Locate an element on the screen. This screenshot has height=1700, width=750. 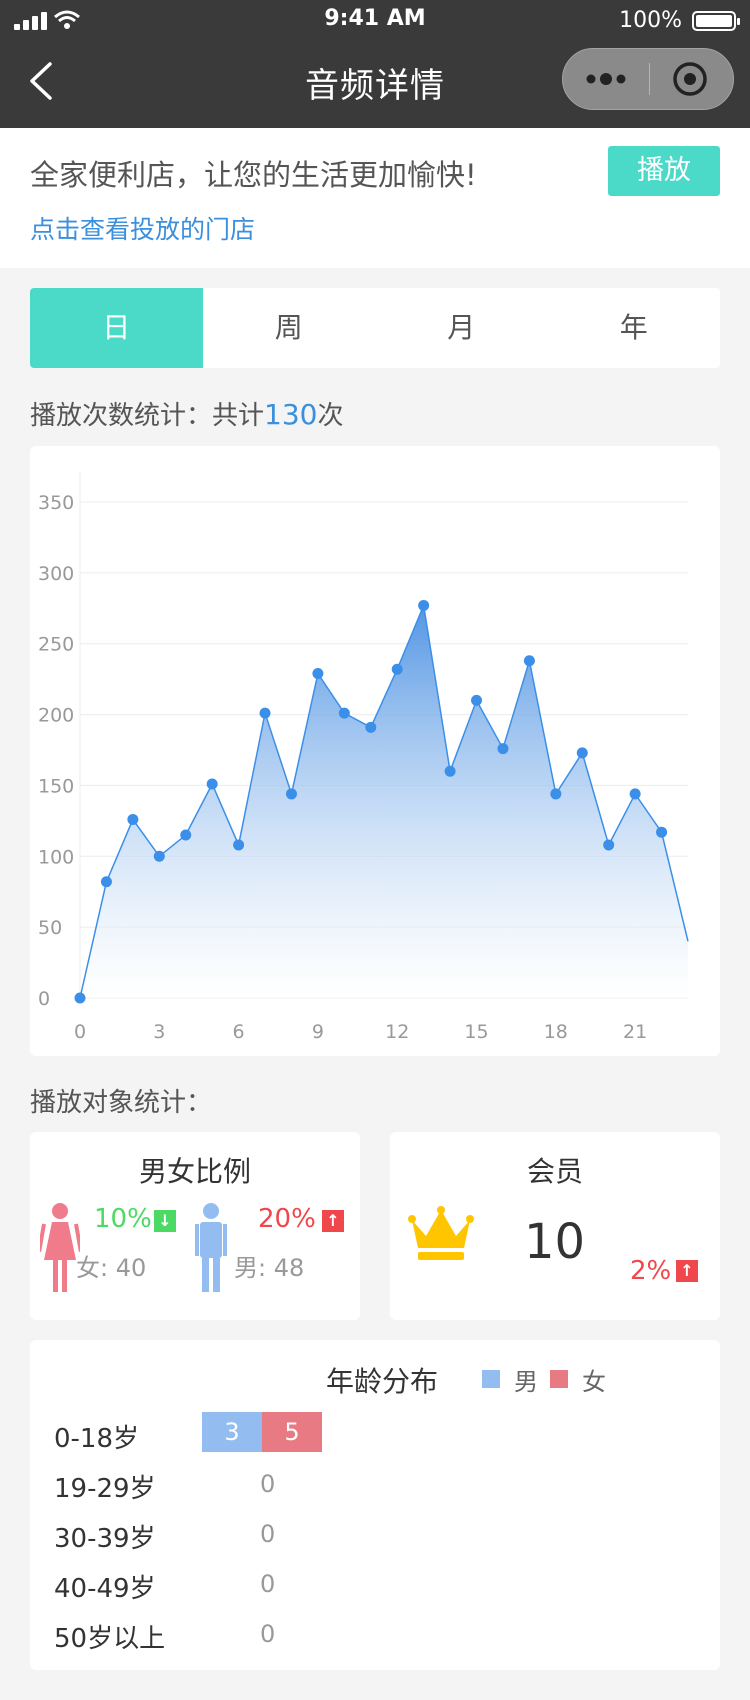
age-row-label: 40-49岁 is located at coordinates (105, 1589).